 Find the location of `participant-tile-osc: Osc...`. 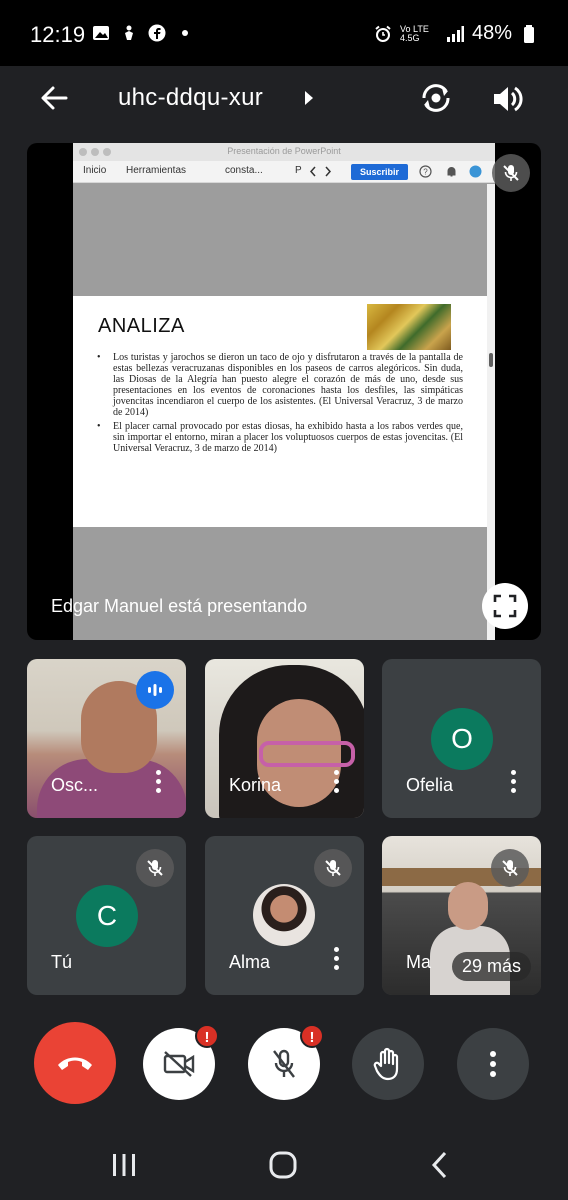

participant-tile-osc: Osc... is located at coordinates (106, 738).